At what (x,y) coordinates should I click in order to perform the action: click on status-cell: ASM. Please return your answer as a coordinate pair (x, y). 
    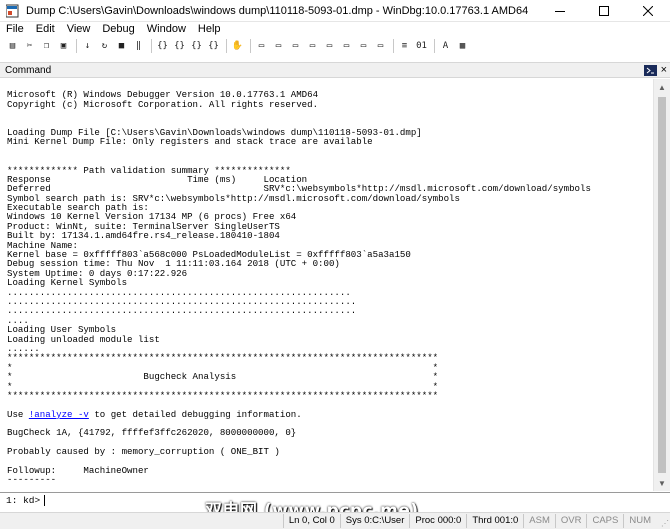
    Looking at the image, I should click on (539, 521).